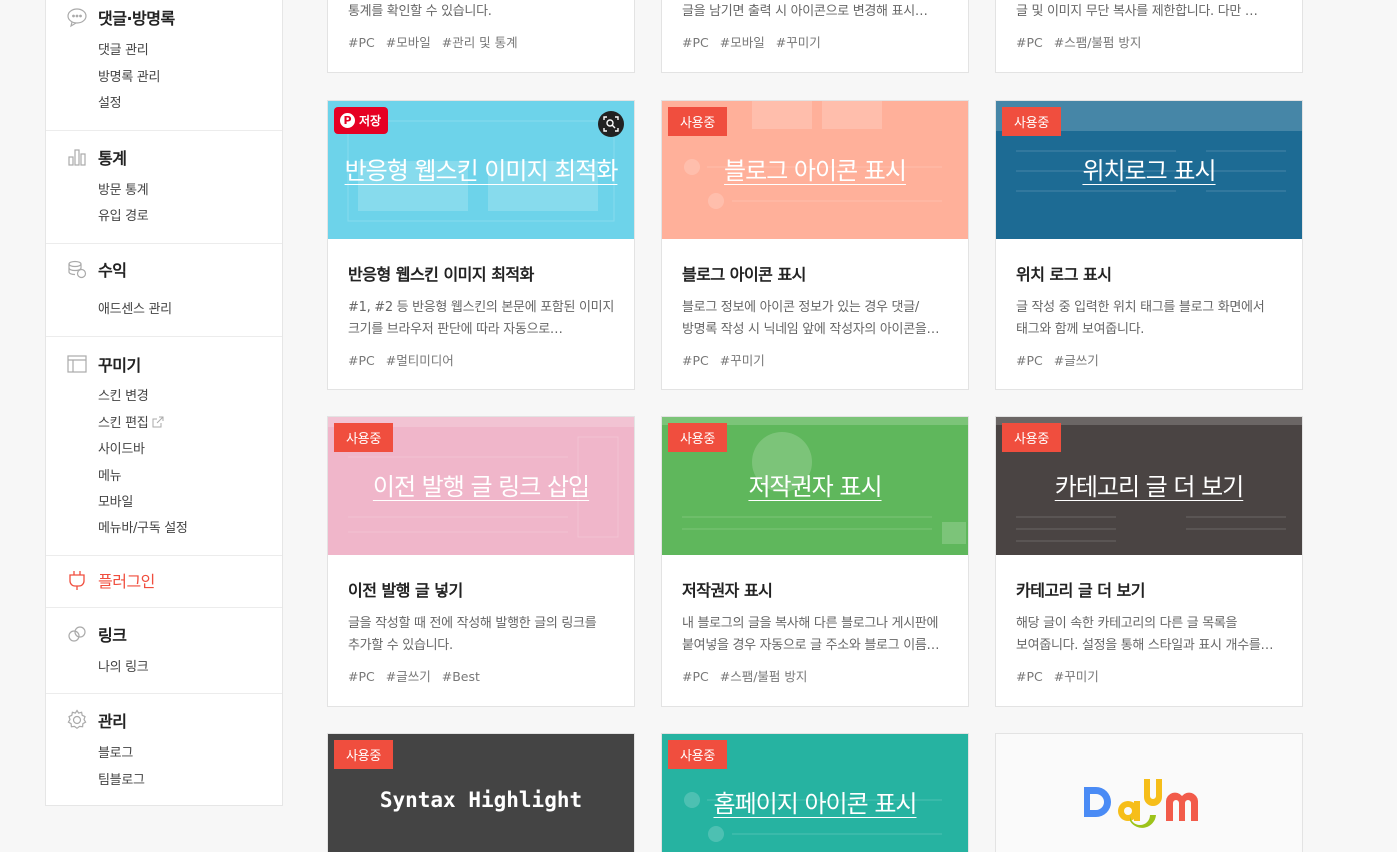 This screenshot has width=1397, height=852. What do you see at coordinates (481, 359) in the screenshot?
I see `card-tags: #PC #멀티미디어` at bounding box center [481, 359].